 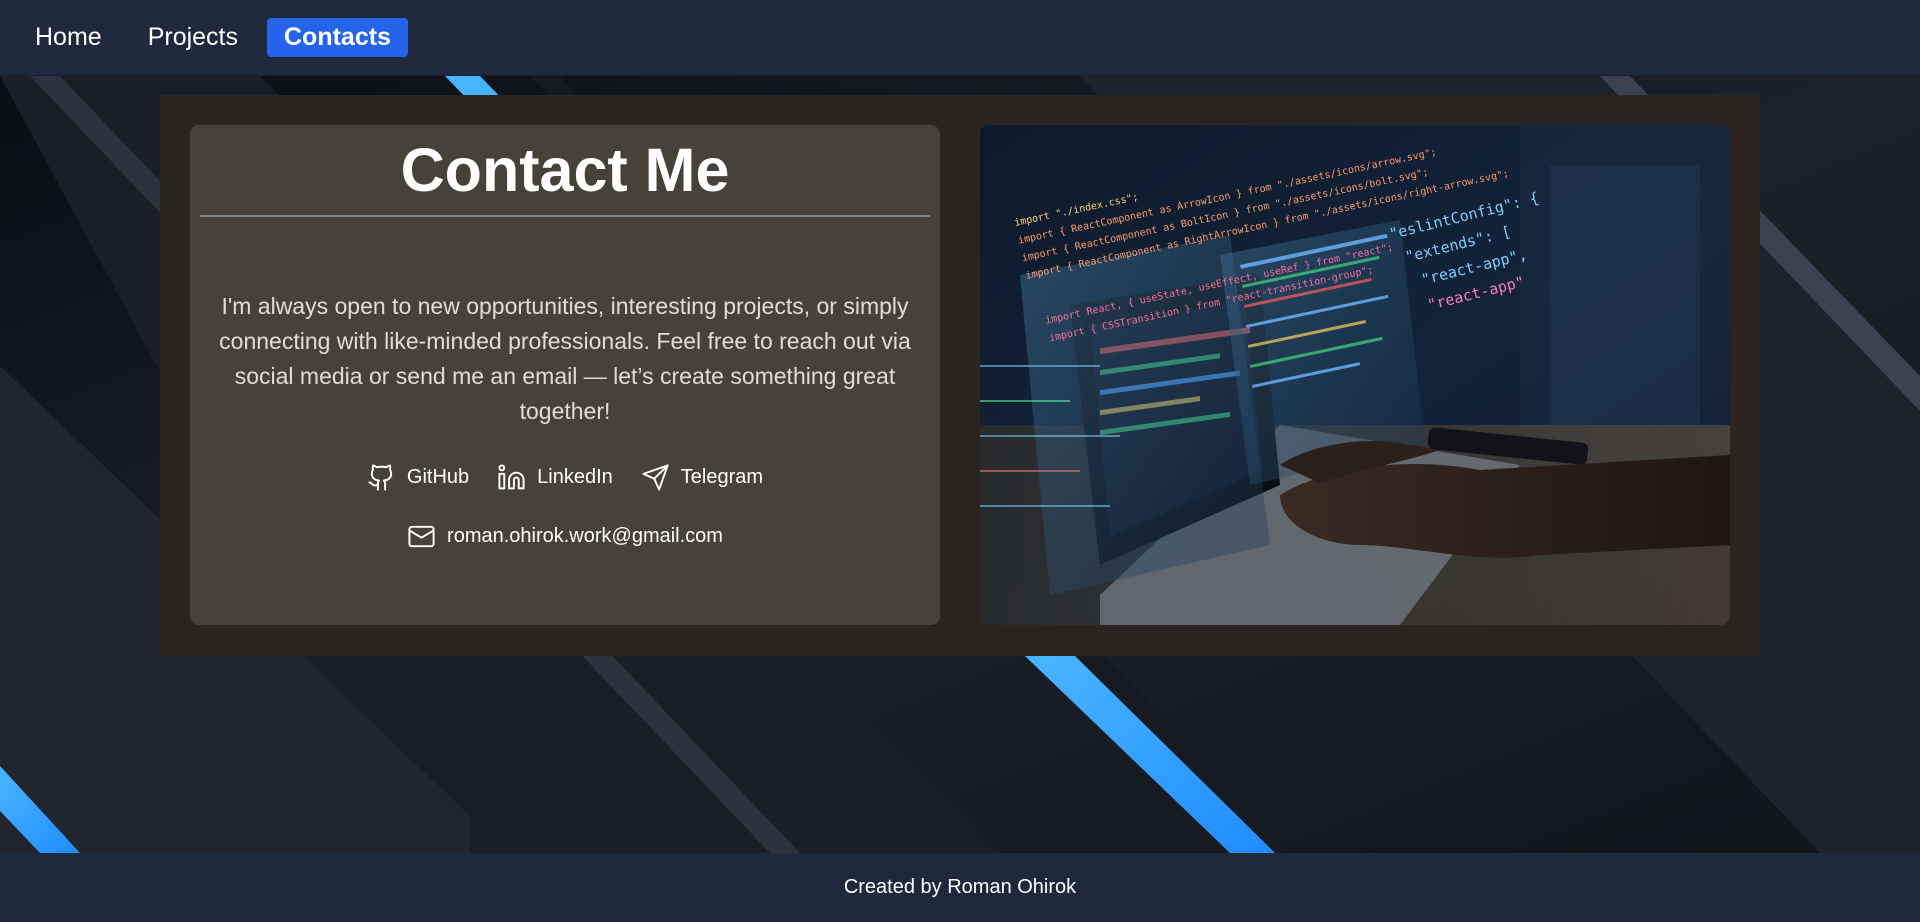 What do you see at coordinates (511, 477) in the screenshot?
I see `linkedin-icon` at bounding box center [511, 477].